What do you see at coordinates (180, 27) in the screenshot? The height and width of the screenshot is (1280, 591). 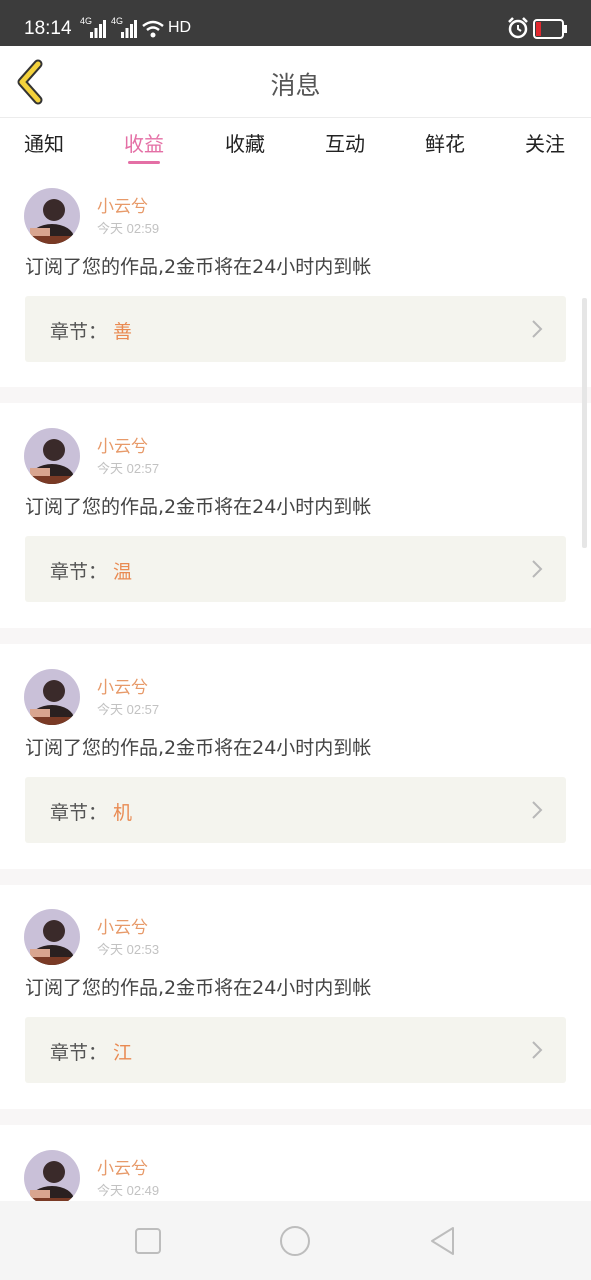 I see `hd-indicator: HD` at bounding box center [180, 27].